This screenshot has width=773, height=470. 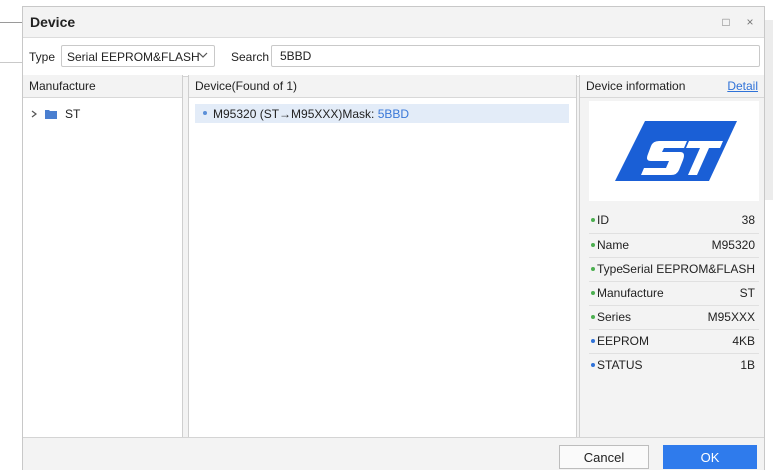 What do you see at coordinates (382, 86) in the screenshot?
I see `device-header: Device(Found of 1)` at bounding box center [382, 86].